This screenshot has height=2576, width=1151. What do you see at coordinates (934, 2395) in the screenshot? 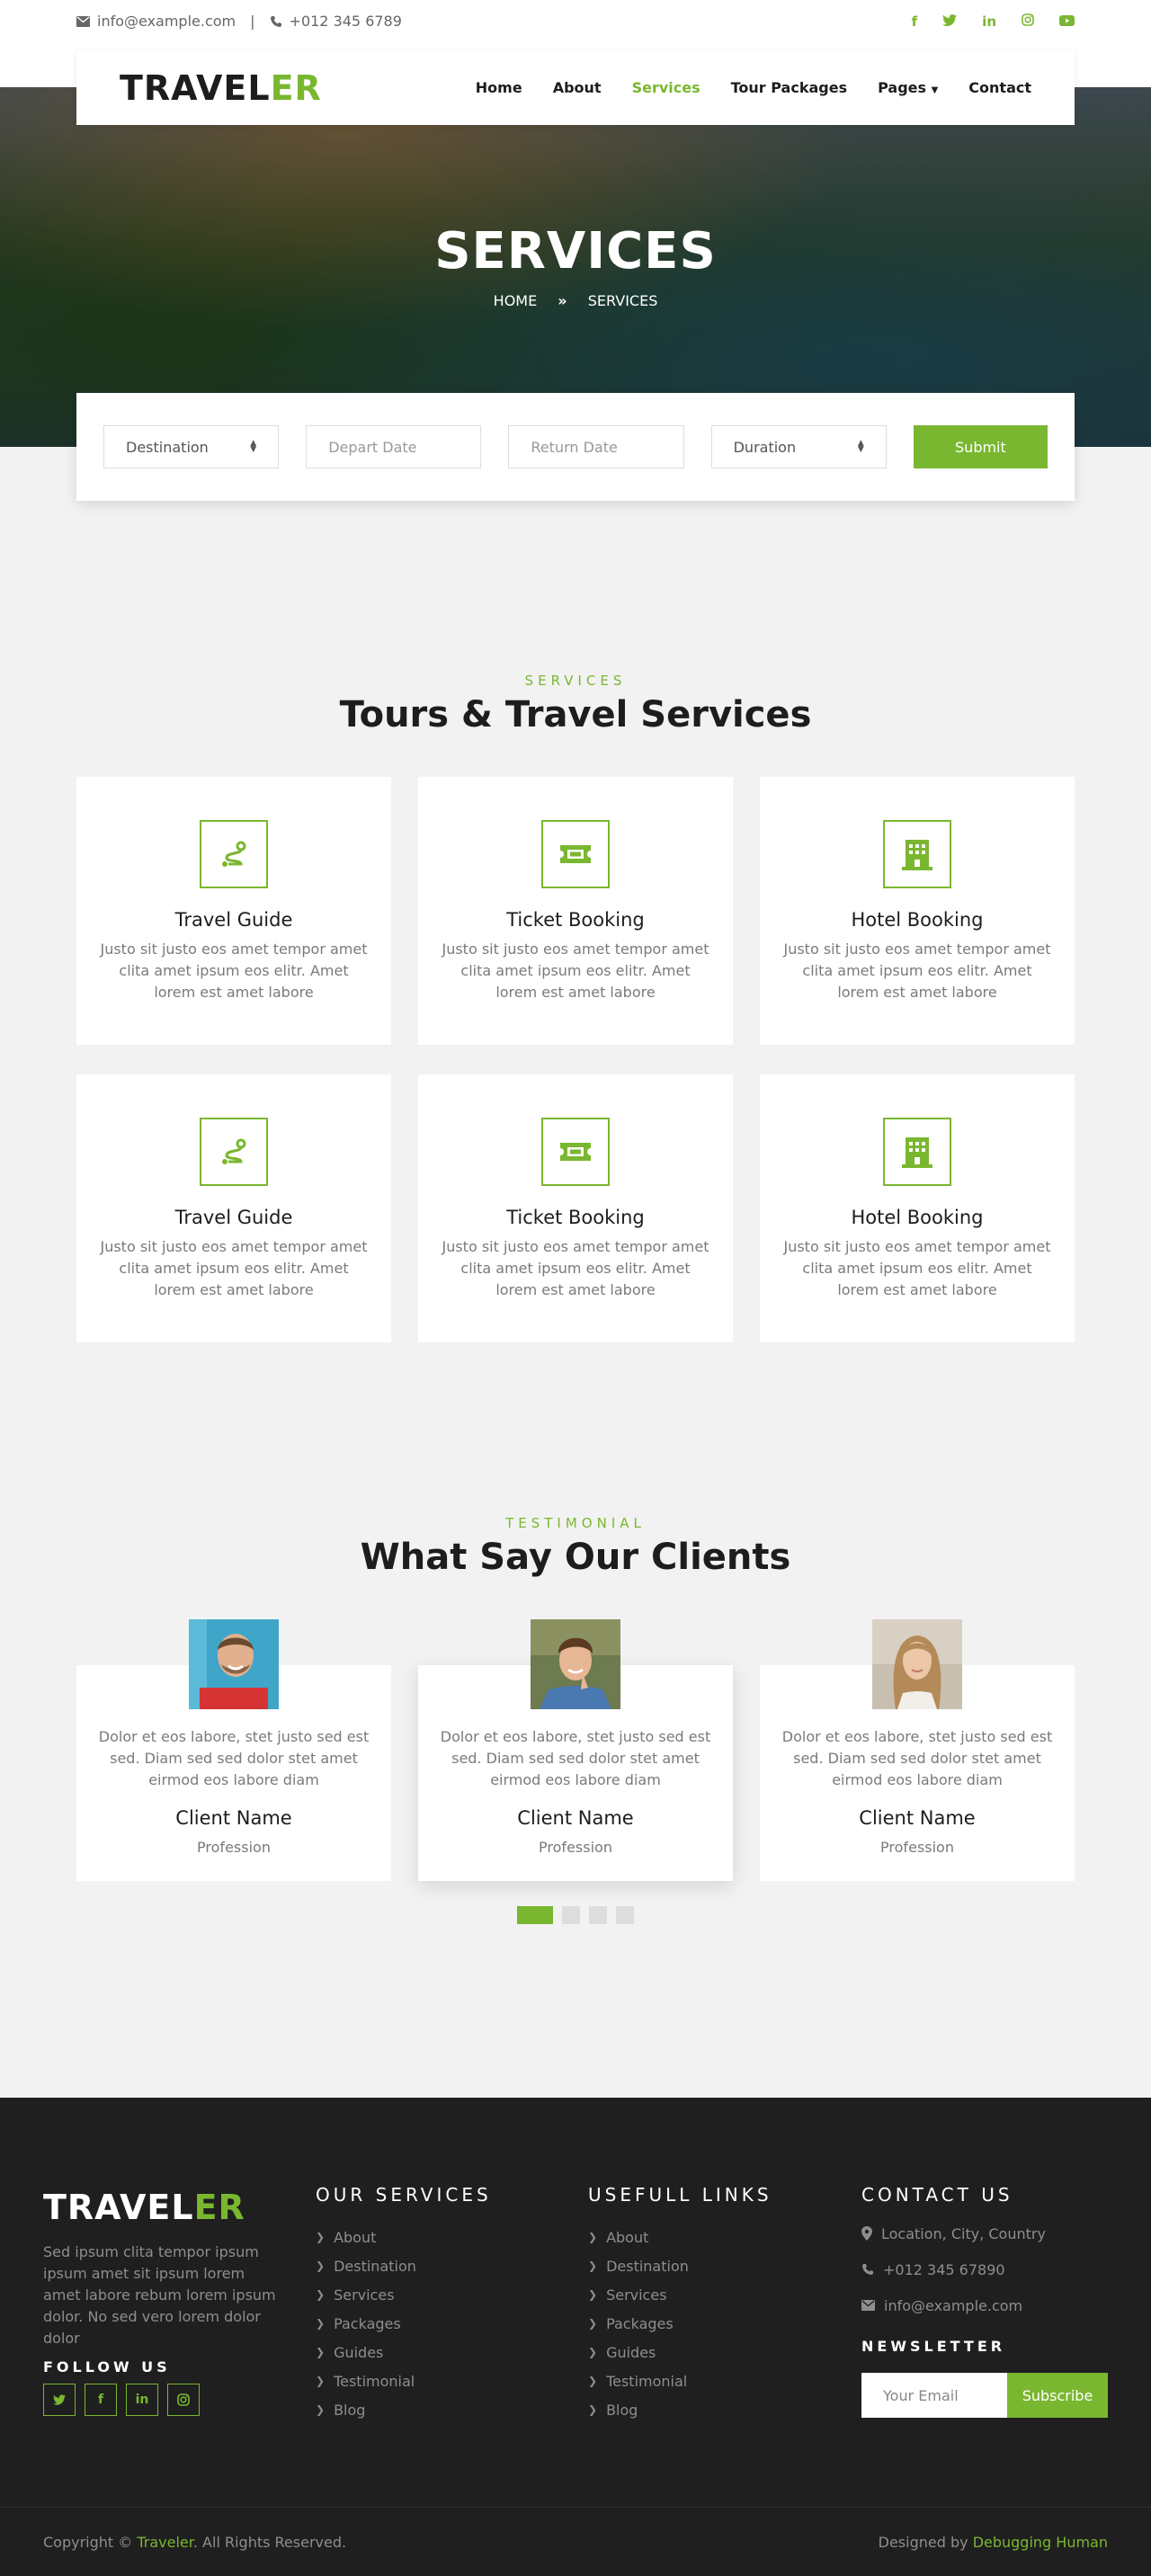
I see `newsletter-email-input: Your Email` at bounding box center [934, 2395].